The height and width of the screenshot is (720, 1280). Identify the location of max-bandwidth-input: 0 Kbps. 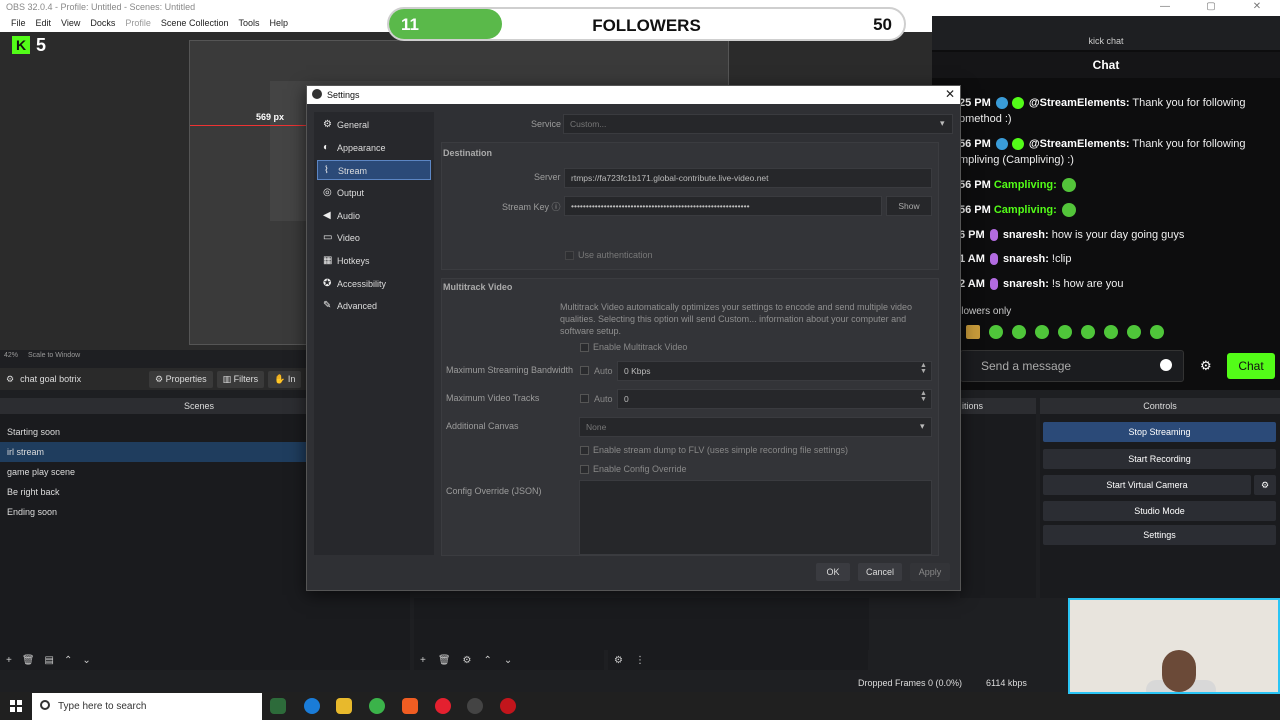
(774, 371).